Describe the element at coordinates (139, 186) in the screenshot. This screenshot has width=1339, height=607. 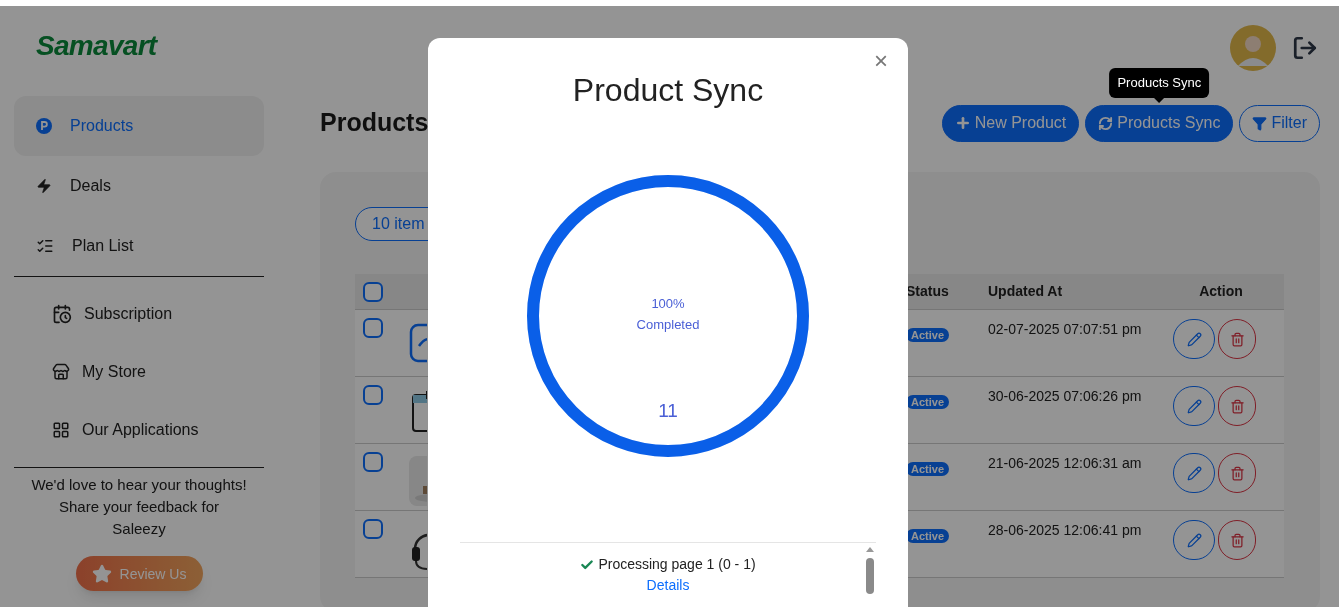
I see `sidebar-item: Deals` at that location.